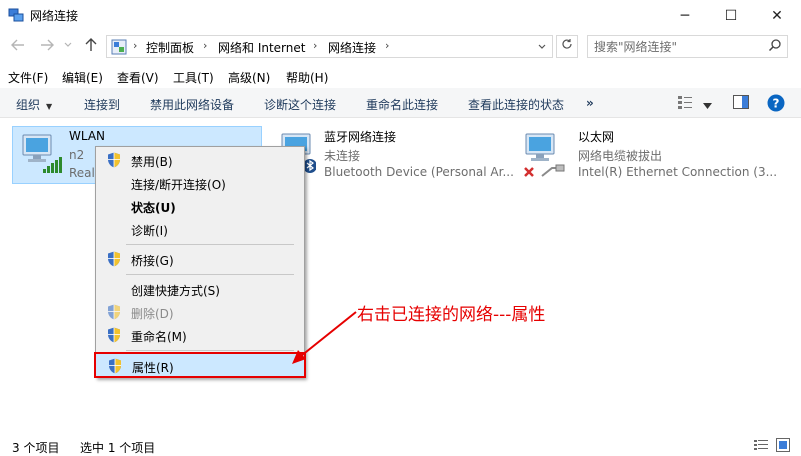  I want to click on menu-file: 文件(F), so click(28, 77).